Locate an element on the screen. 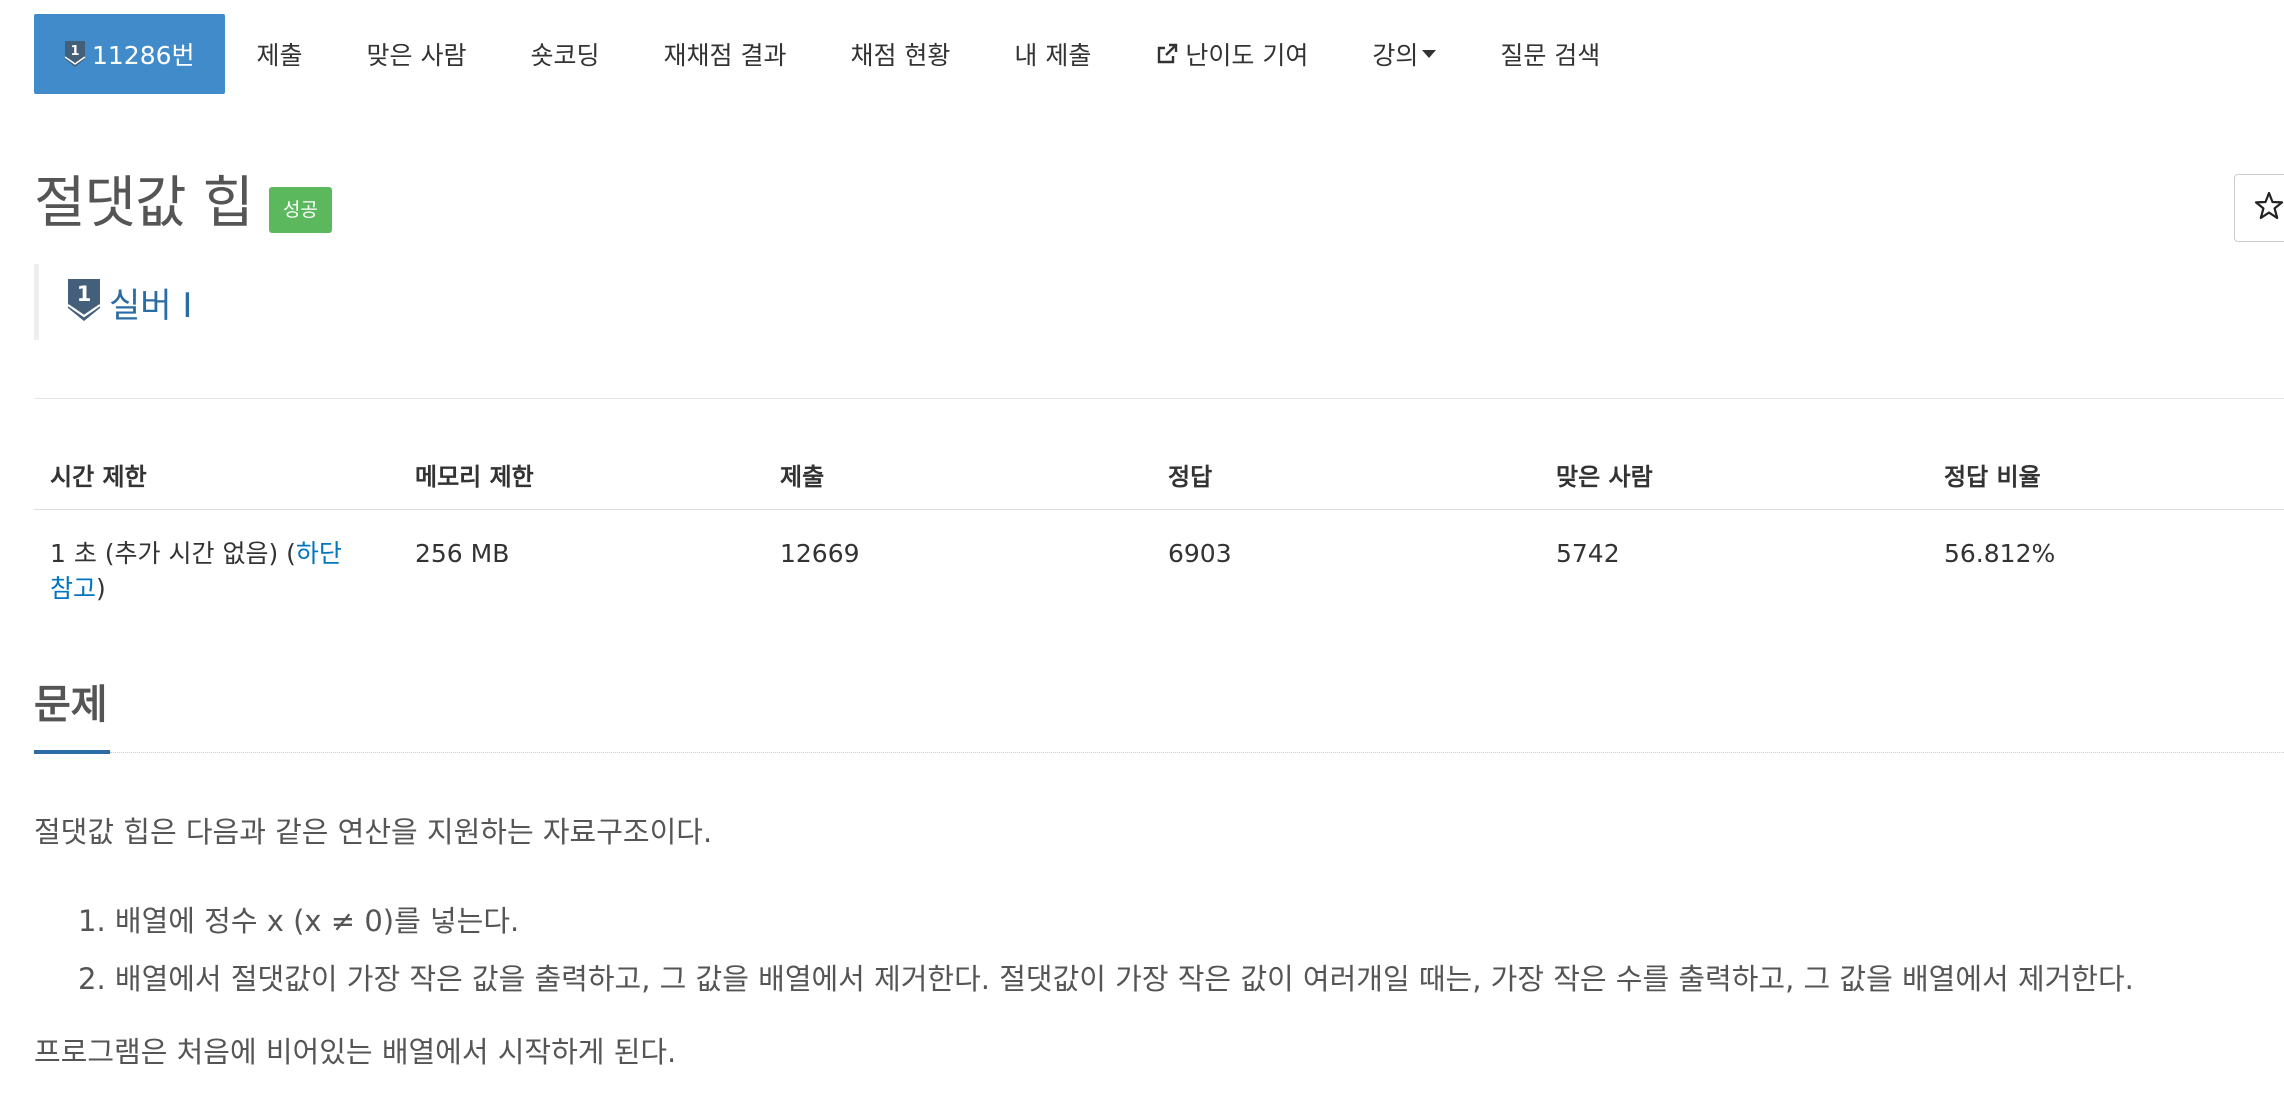 The height and width of the screenshot is (1104, 2284). page-title: 절댓값 힙 is located at coordinates (144, 203).